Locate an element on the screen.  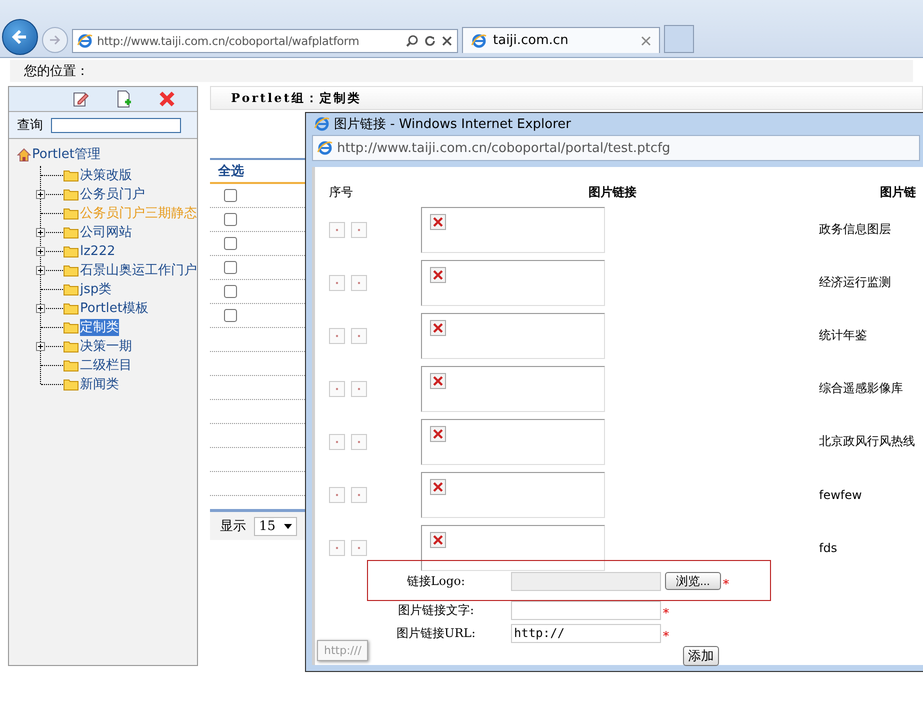
column-header: 序号 is located at coordinates (341, 192).